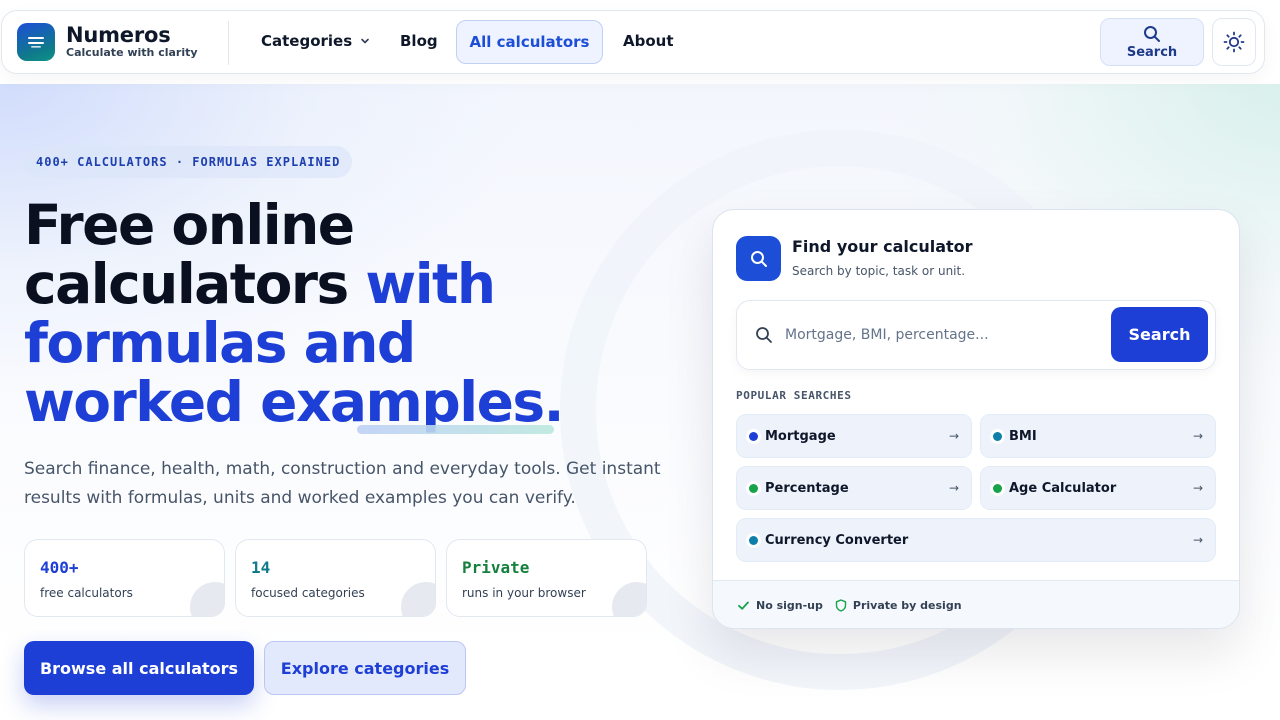 This screenshot has height=720, width=1280. Describe the element at coordinates (261, 567) in the screenshot. I see `stat-value: 14` at that location.